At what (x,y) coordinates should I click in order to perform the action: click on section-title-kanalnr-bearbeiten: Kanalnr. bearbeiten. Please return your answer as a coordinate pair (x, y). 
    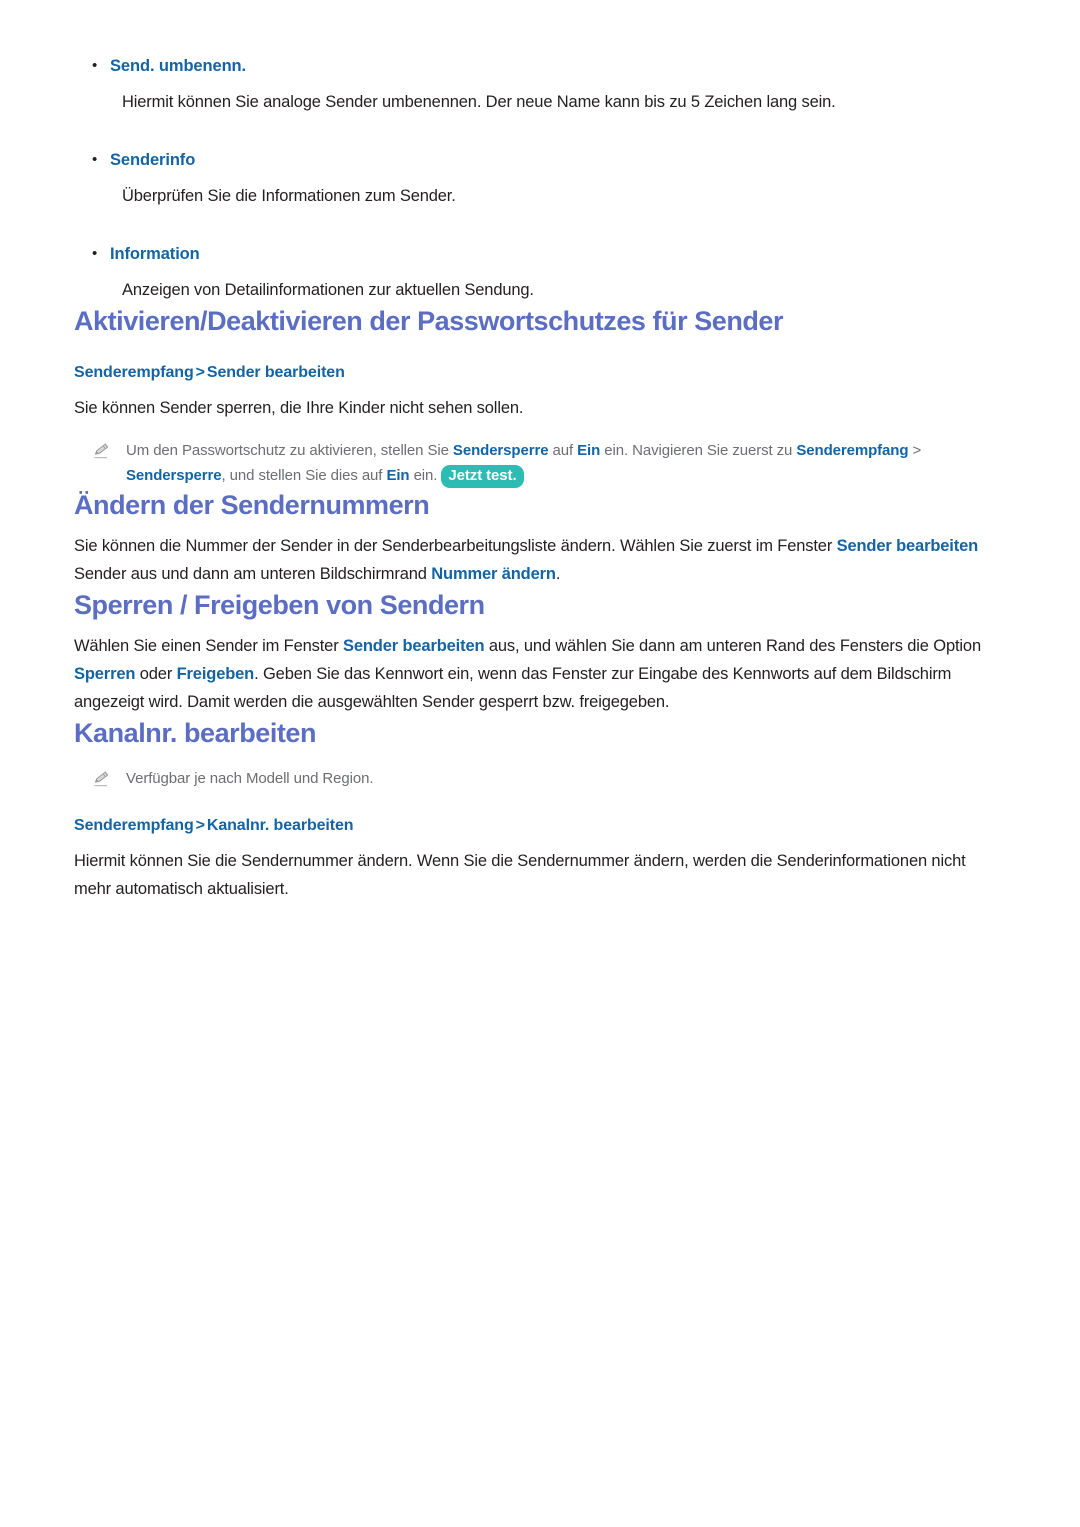
    Looking at the image, I should click on (195, 733).